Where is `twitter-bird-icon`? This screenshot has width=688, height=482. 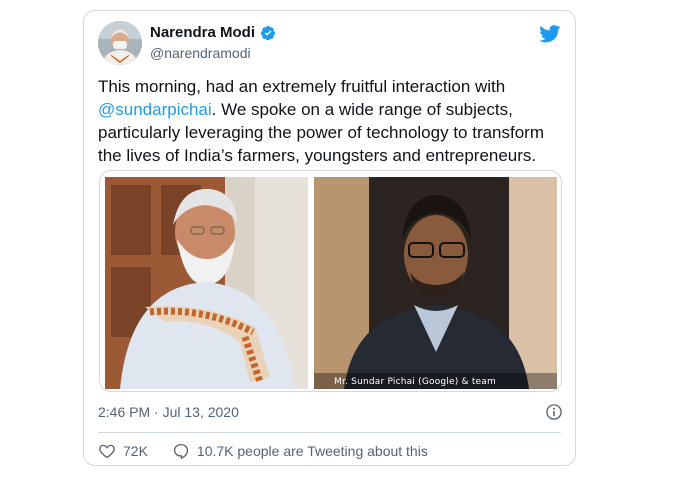 twitter-bird-icon is located at coordinates (550, 34).